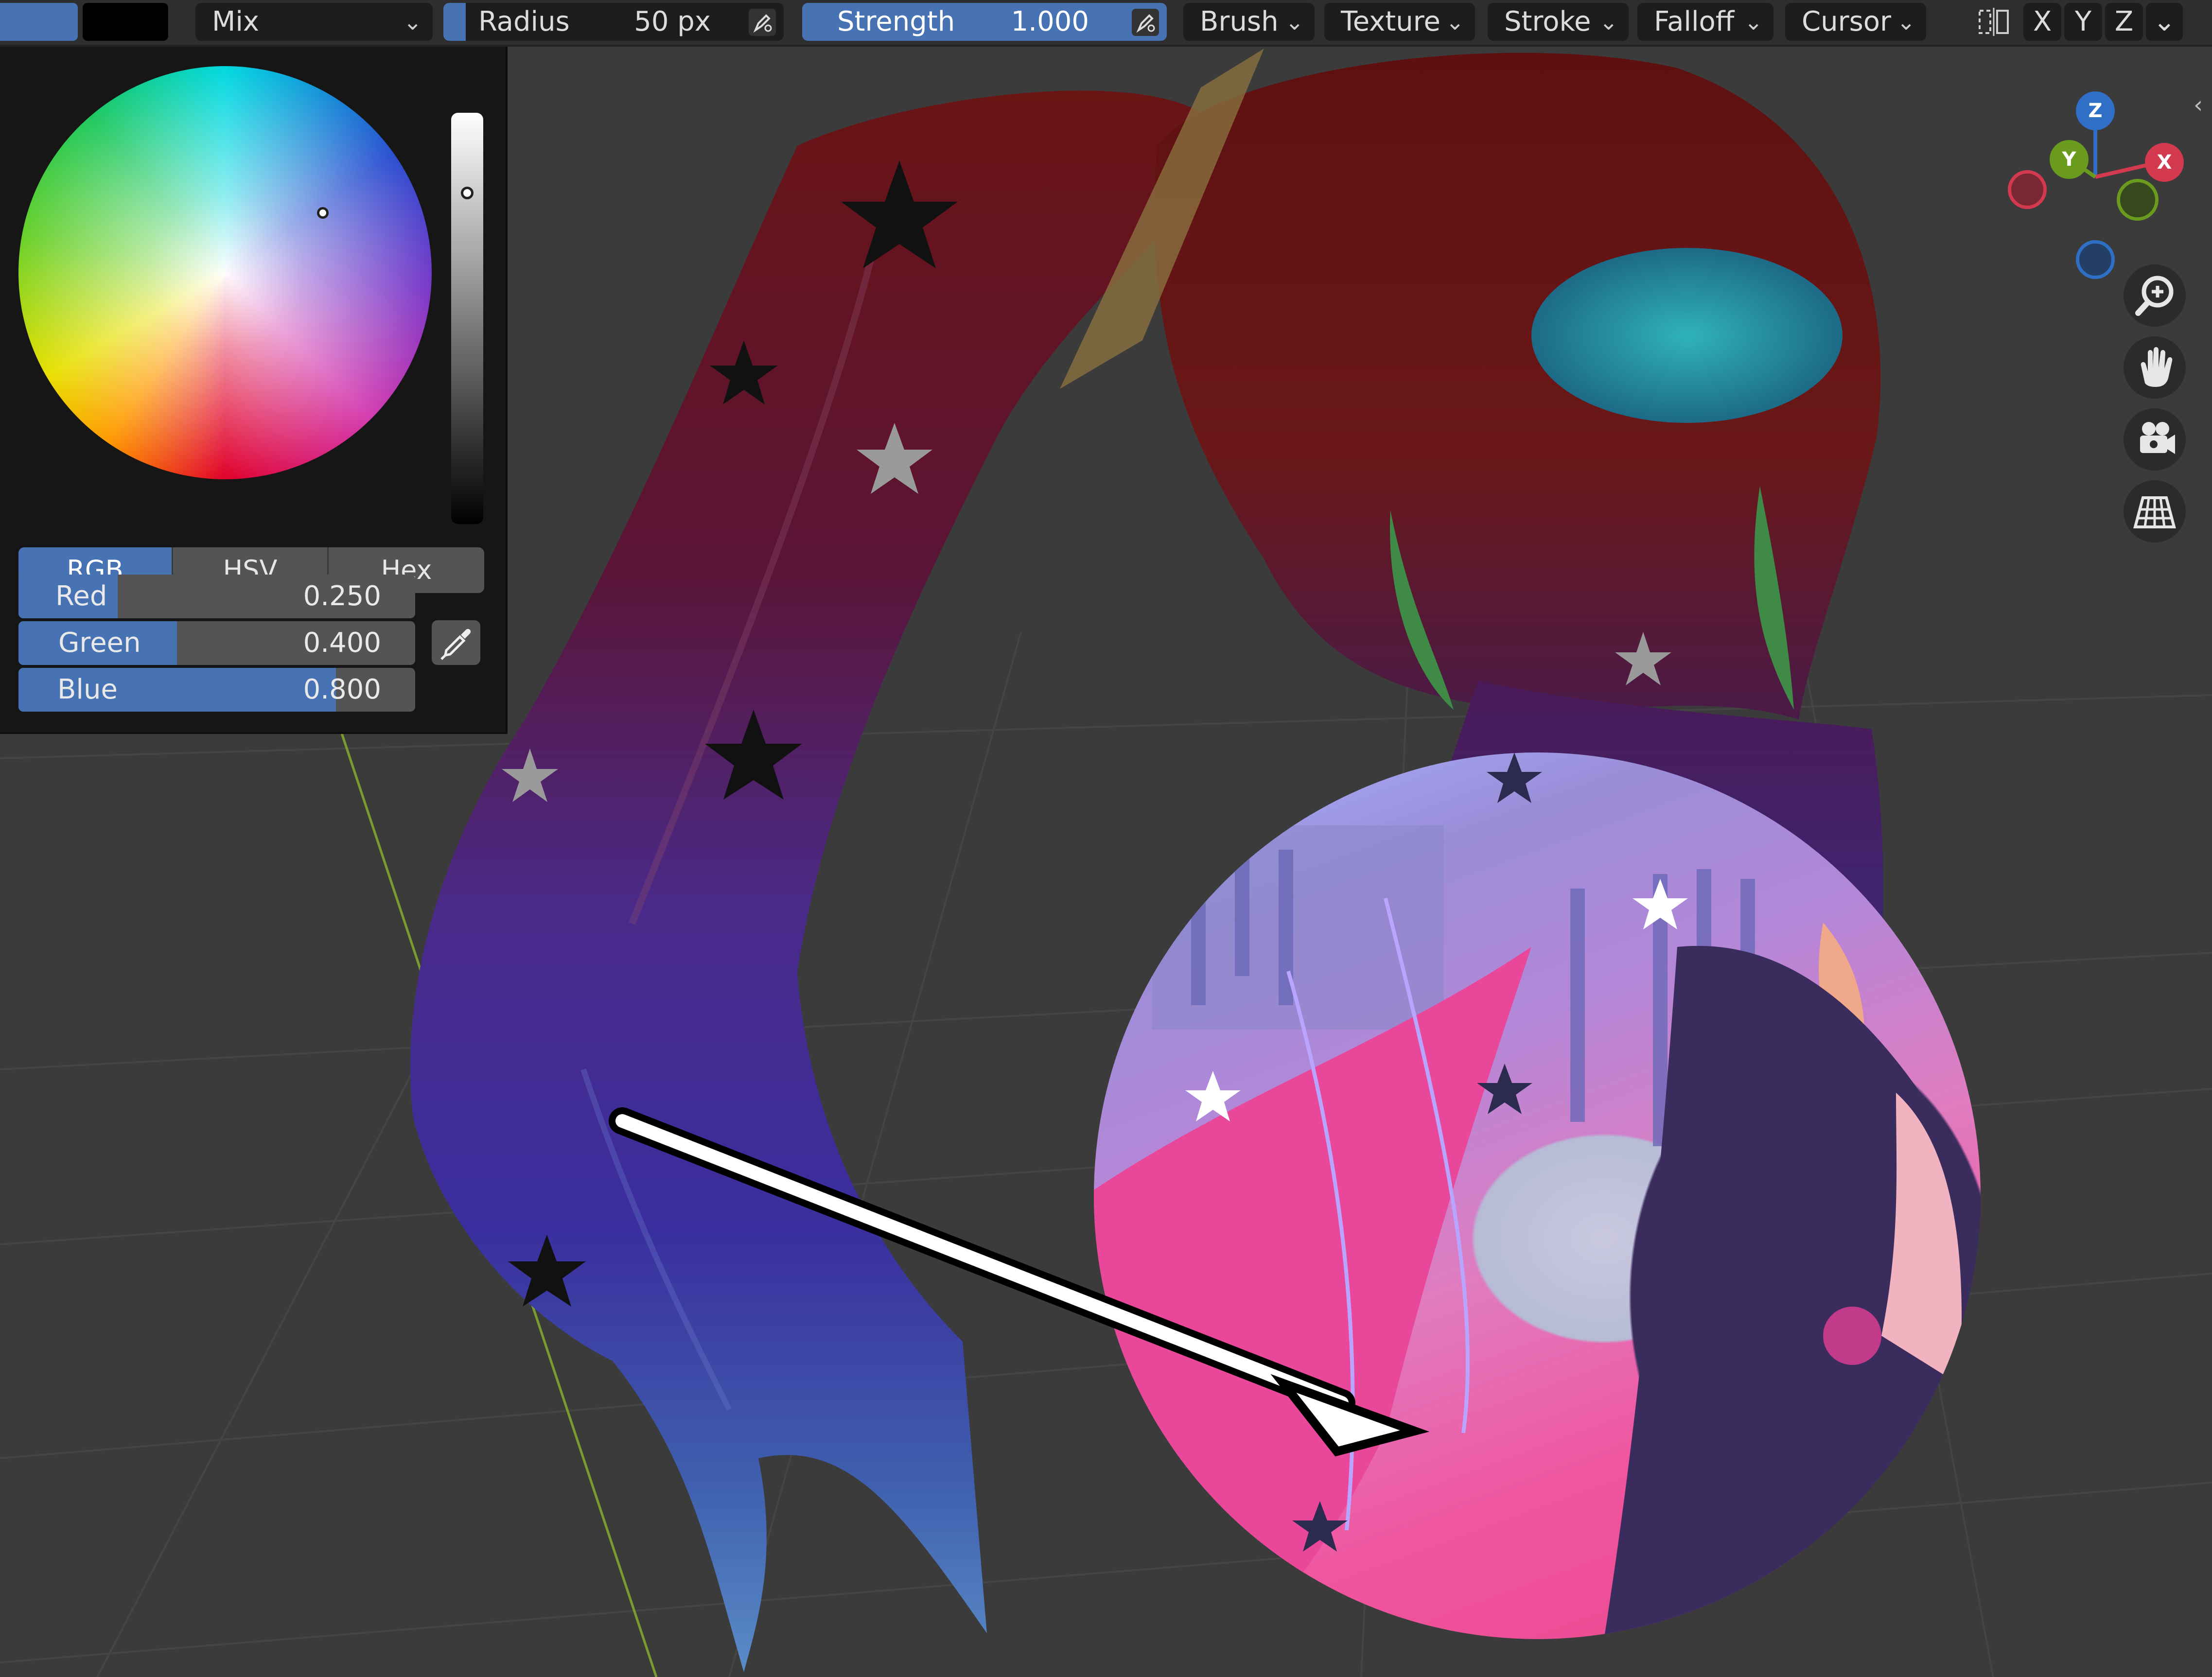  I want to click on stroke-menu: Stroke ⌄, so click(1558, 22).